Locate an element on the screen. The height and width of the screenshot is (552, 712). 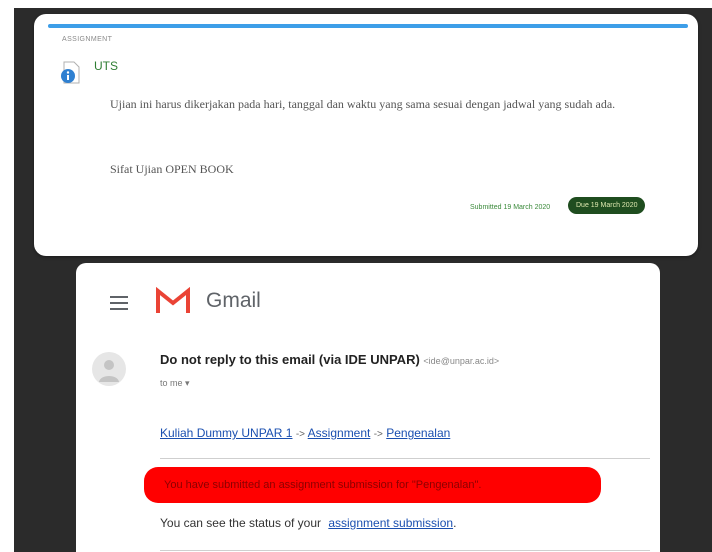
gmail-app-name: Gmail is located at coordinates (233, 300).